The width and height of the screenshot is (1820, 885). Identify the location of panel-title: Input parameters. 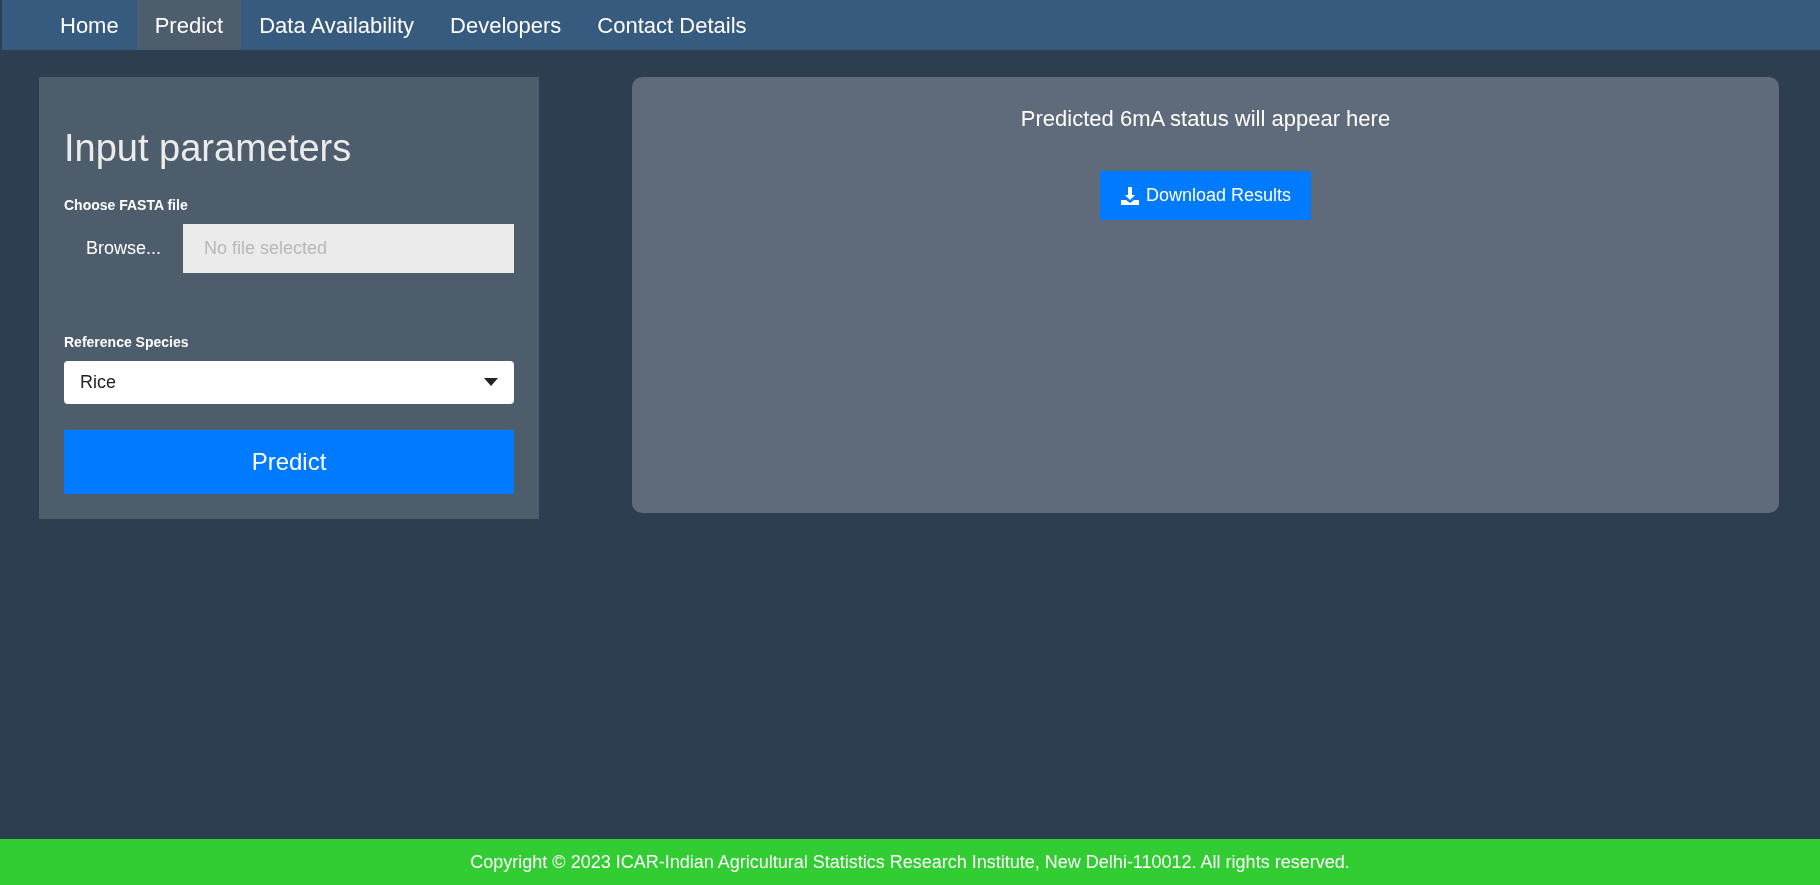
(208, 148).